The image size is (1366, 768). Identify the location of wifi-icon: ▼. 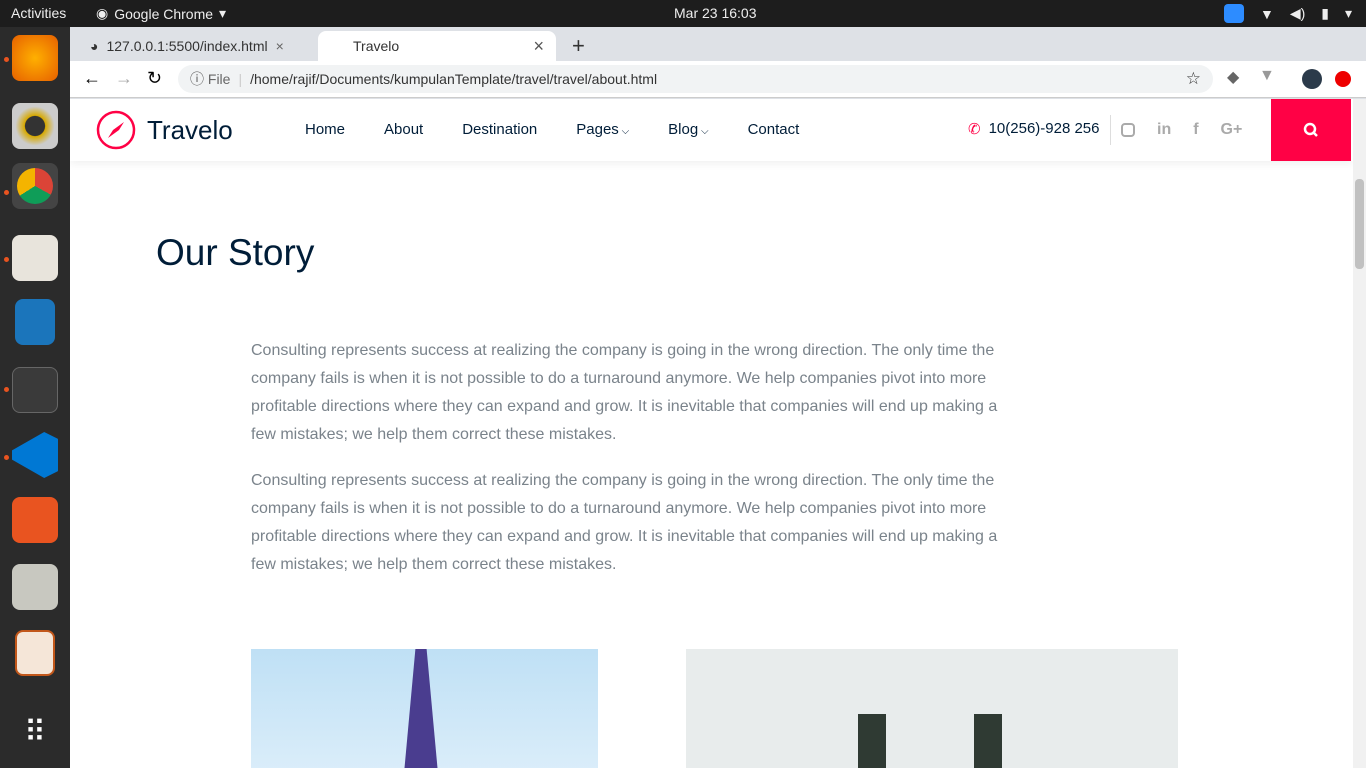
(1266, 13).